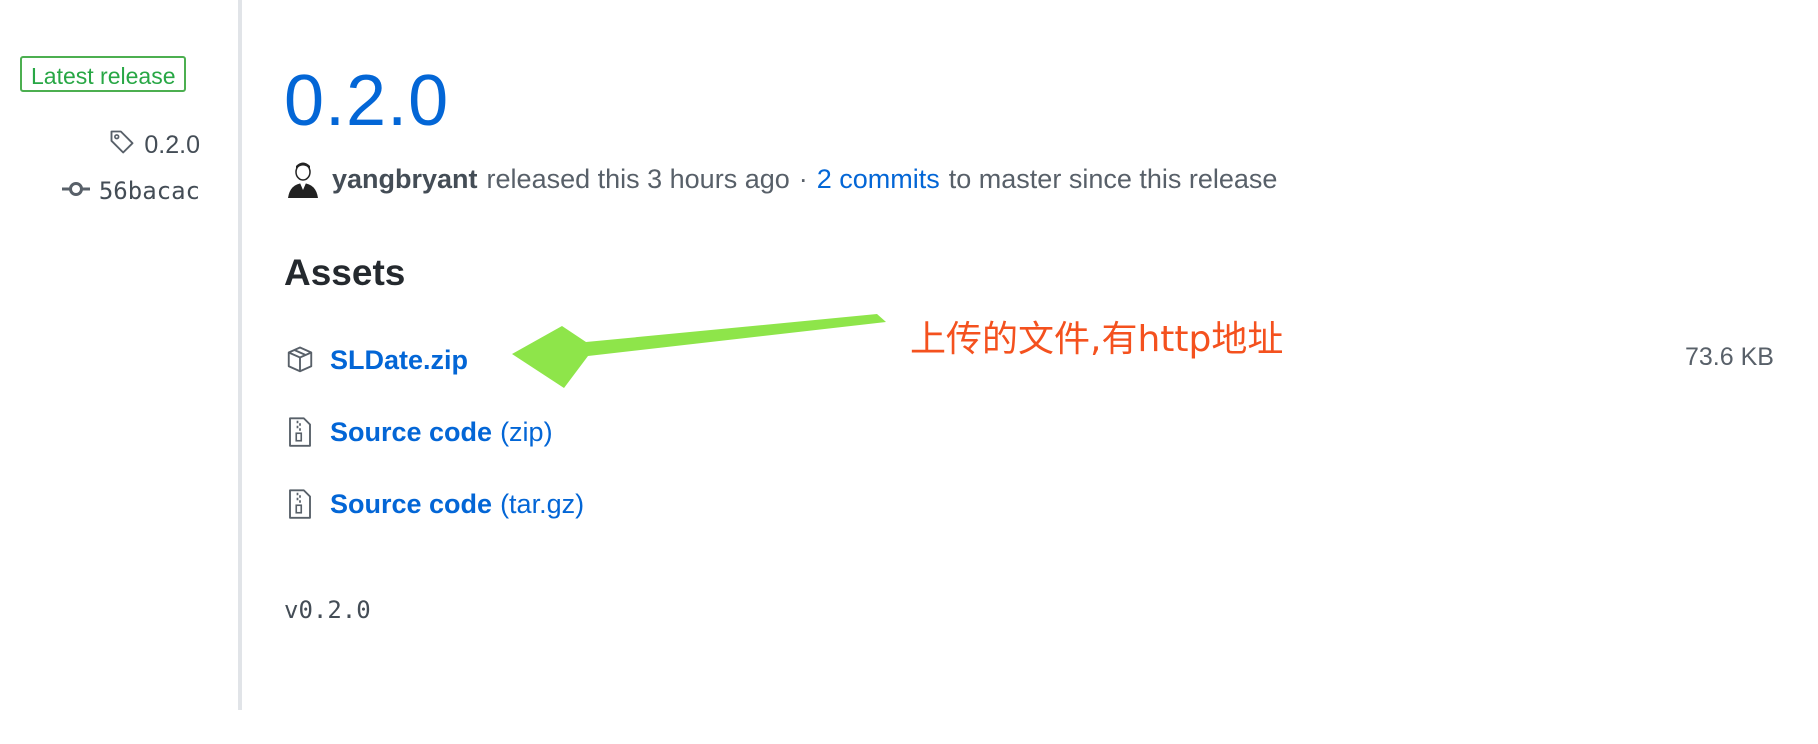 The height and width of the screenshot is (744, 1818). I want to click on assets-heading: Assets, so click(345, 272).